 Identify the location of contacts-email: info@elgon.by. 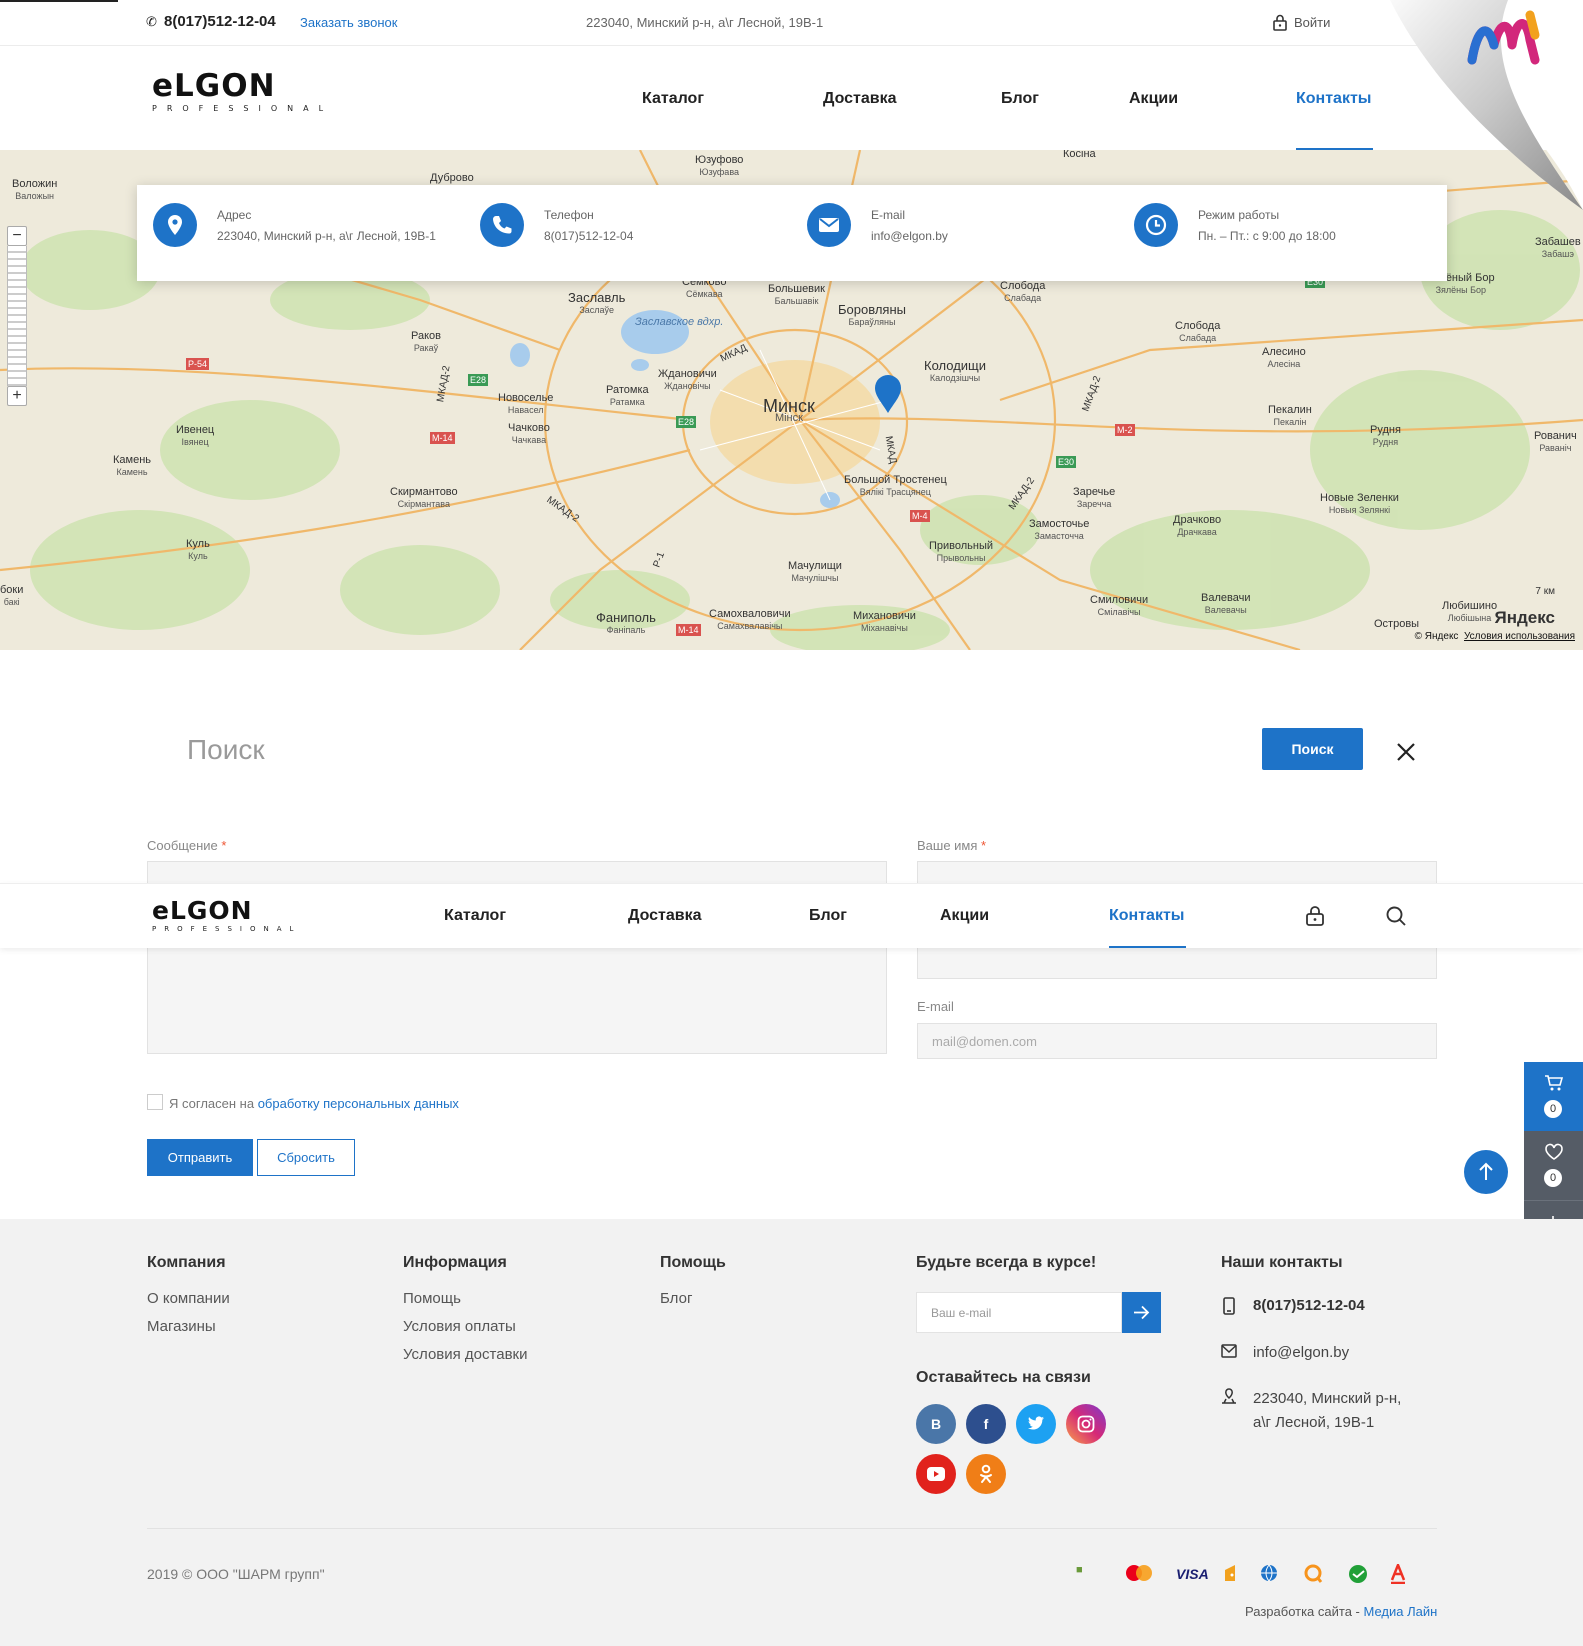
(1301, 1353).